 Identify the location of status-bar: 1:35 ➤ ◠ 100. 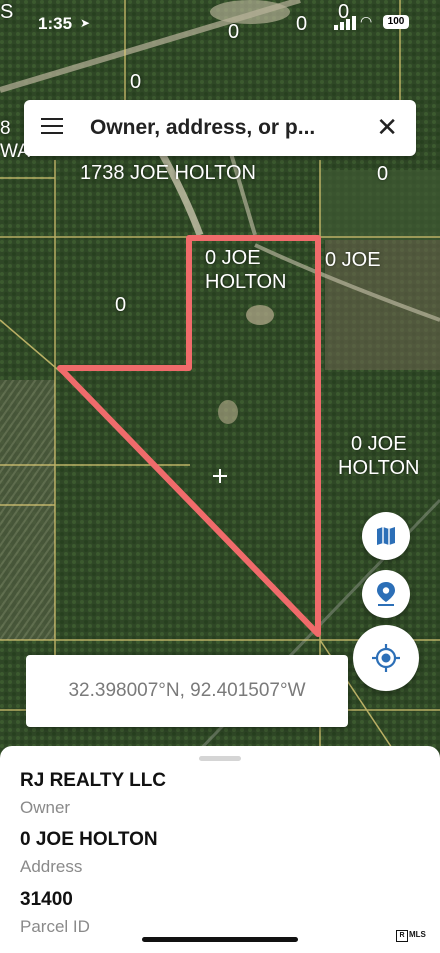
(220, 24).